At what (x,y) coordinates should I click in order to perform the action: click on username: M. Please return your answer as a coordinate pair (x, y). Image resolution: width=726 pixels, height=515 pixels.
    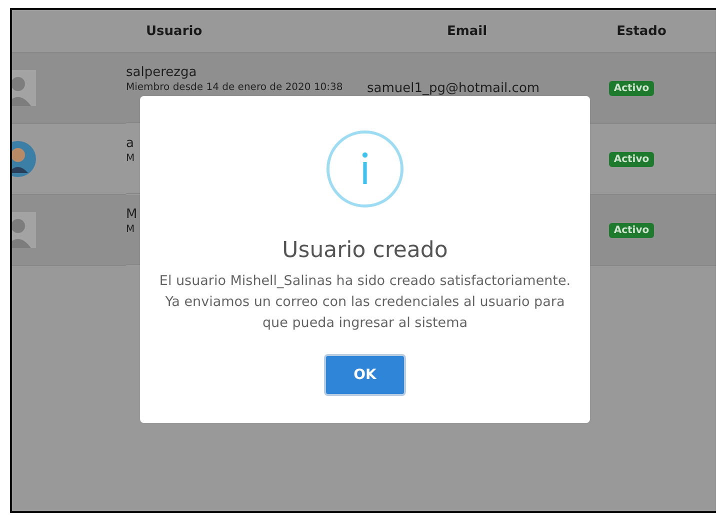
    Looking at the image, I should click on (132, 214).